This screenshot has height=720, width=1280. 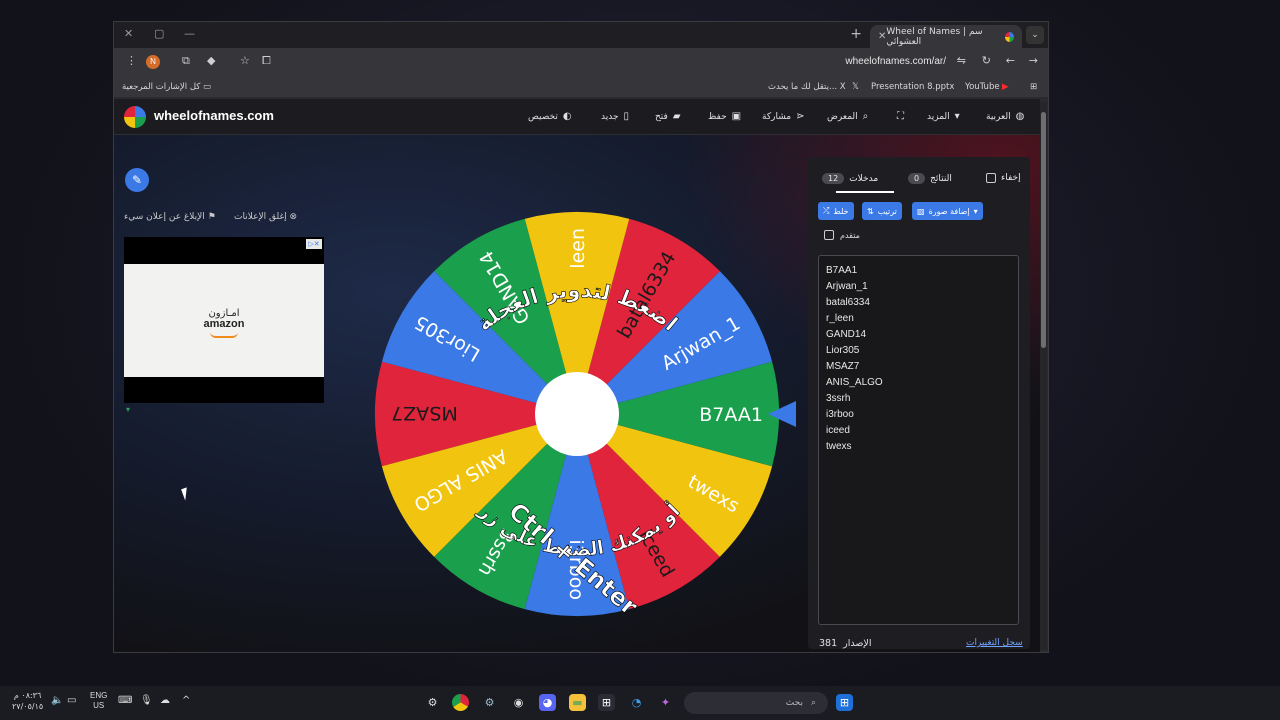 I want to click on settings-gear-icon: ⚙, so click(x=432, y=702).